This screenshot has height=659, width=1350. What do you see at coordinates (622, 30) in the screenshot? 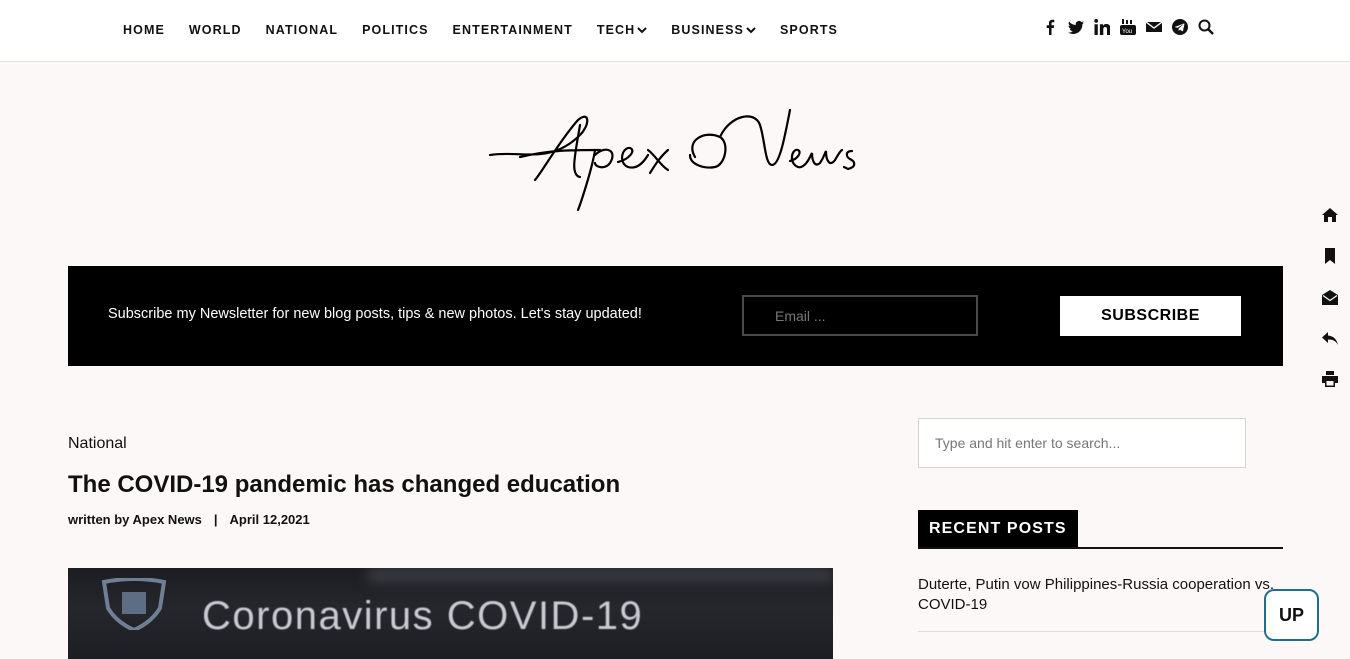
I see `nav-item-tech: TECH` at bounding box center [622, 30].